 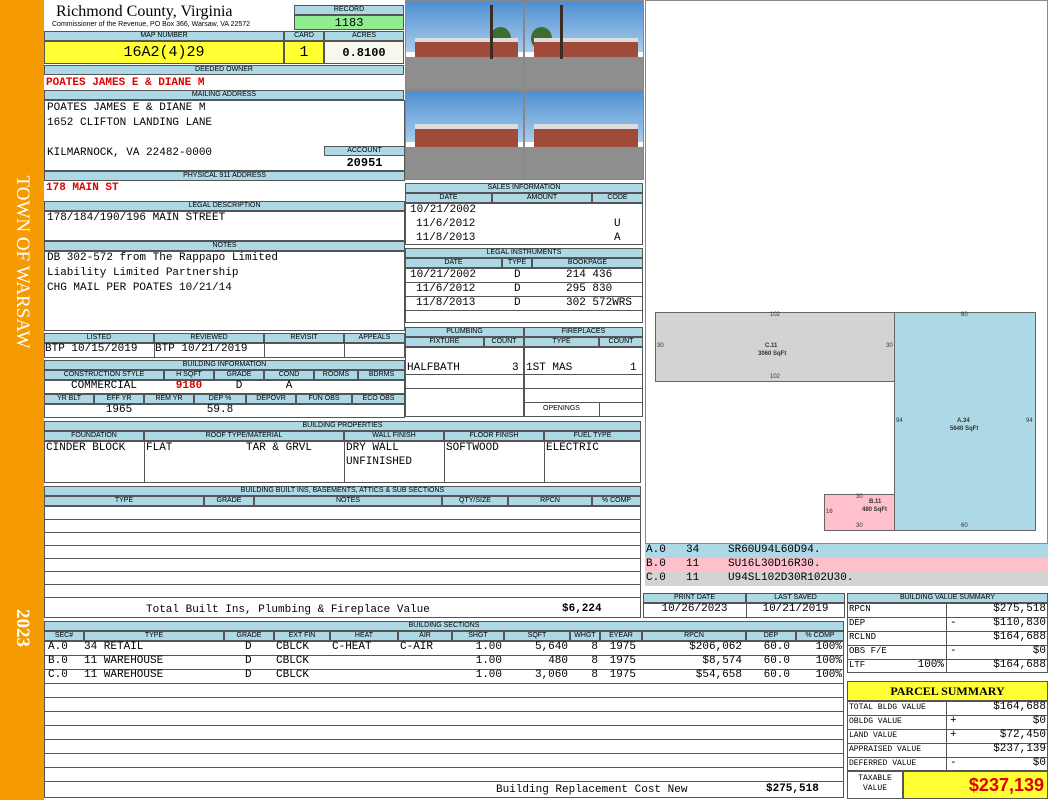 What do you see at coordinates (453, 263) in the screenshot?
I see `instr-col-date: DATE` at bounding box center [453, 263].